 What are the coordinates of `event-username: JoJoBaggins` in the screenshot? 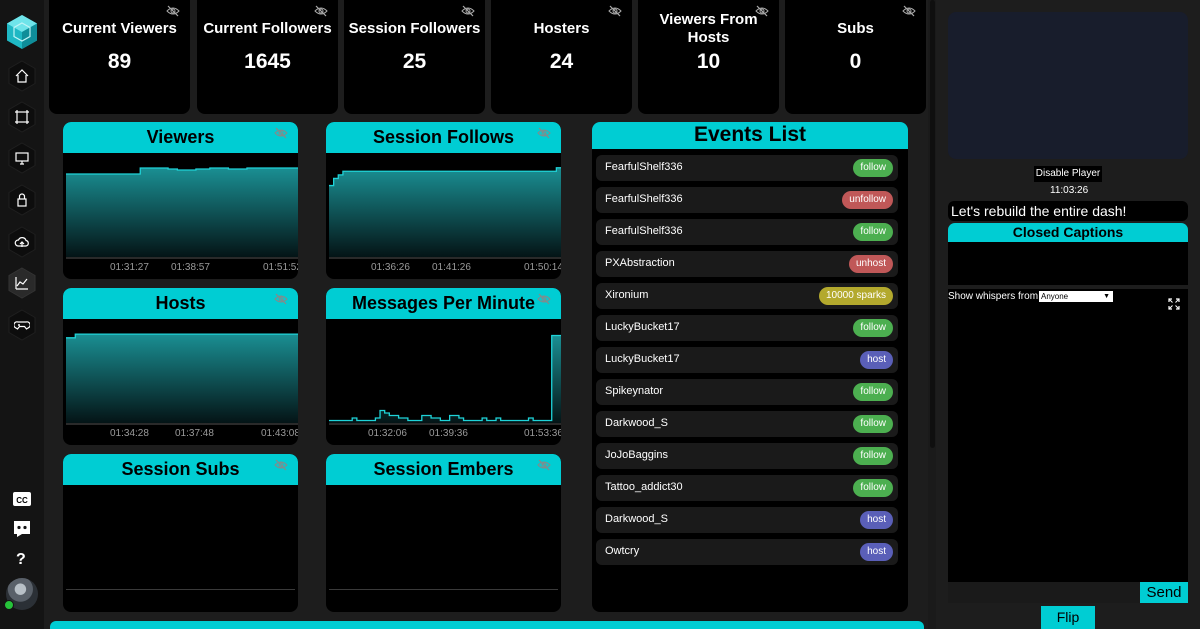 It's located at (636, 455).